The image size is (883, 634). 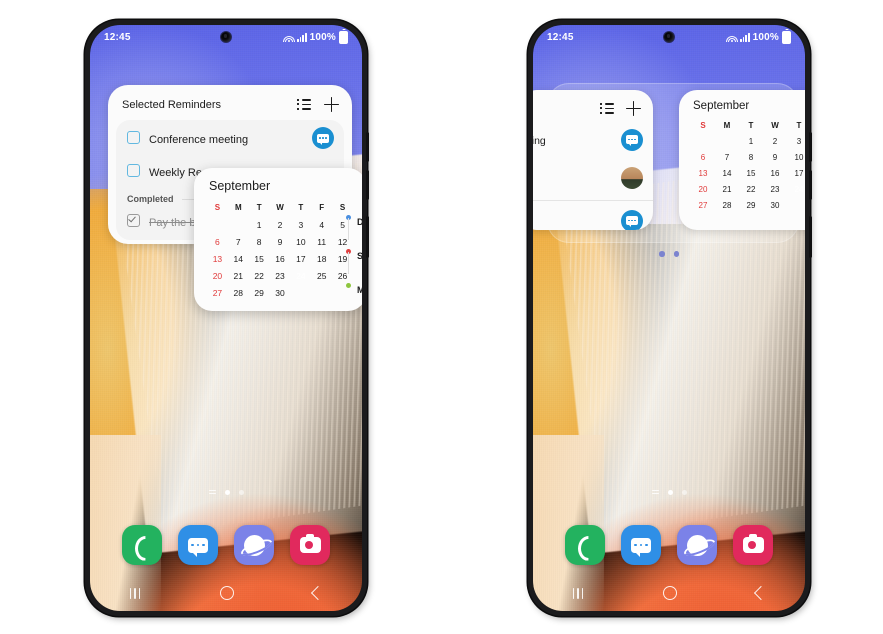 What do you see at coordinates (669, 254) in the screenshot?
I see `carousel-page-dots` at bounding box center [669, 254].